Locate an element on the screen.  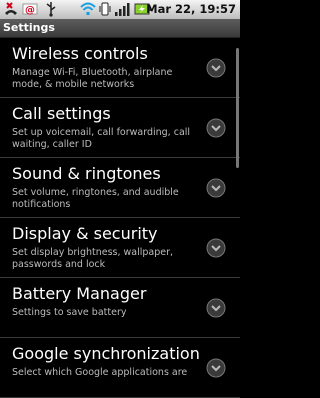
item-title: Battery Manager is located at coordinates (79, 293).